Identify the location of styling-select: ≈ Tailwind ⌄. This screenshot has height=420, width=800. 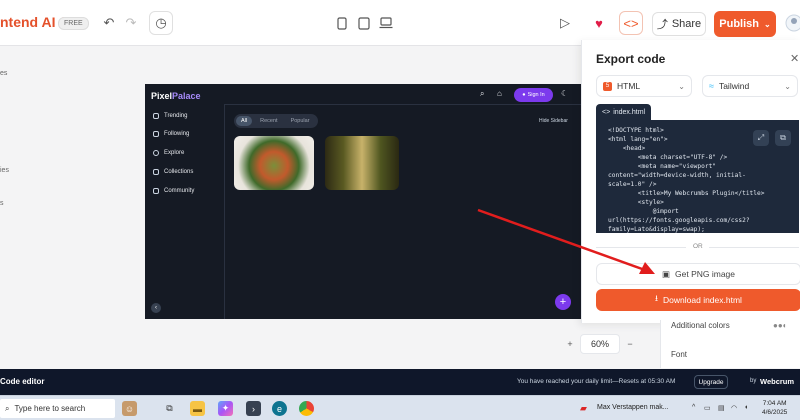
(750, 86).